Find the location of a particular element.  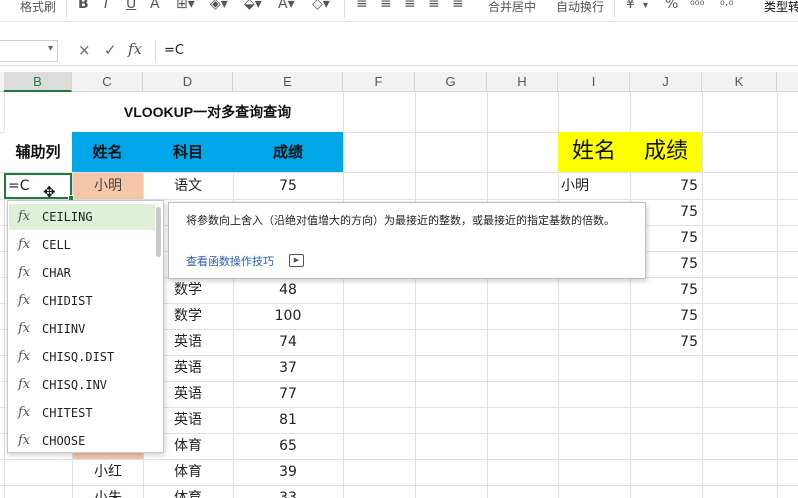

function-description: 将参数向上舍入（沿绝对值增大的方向）为最接近的整数，或最接近的指定基数的倍数。 is located at coordinates (400, 220).